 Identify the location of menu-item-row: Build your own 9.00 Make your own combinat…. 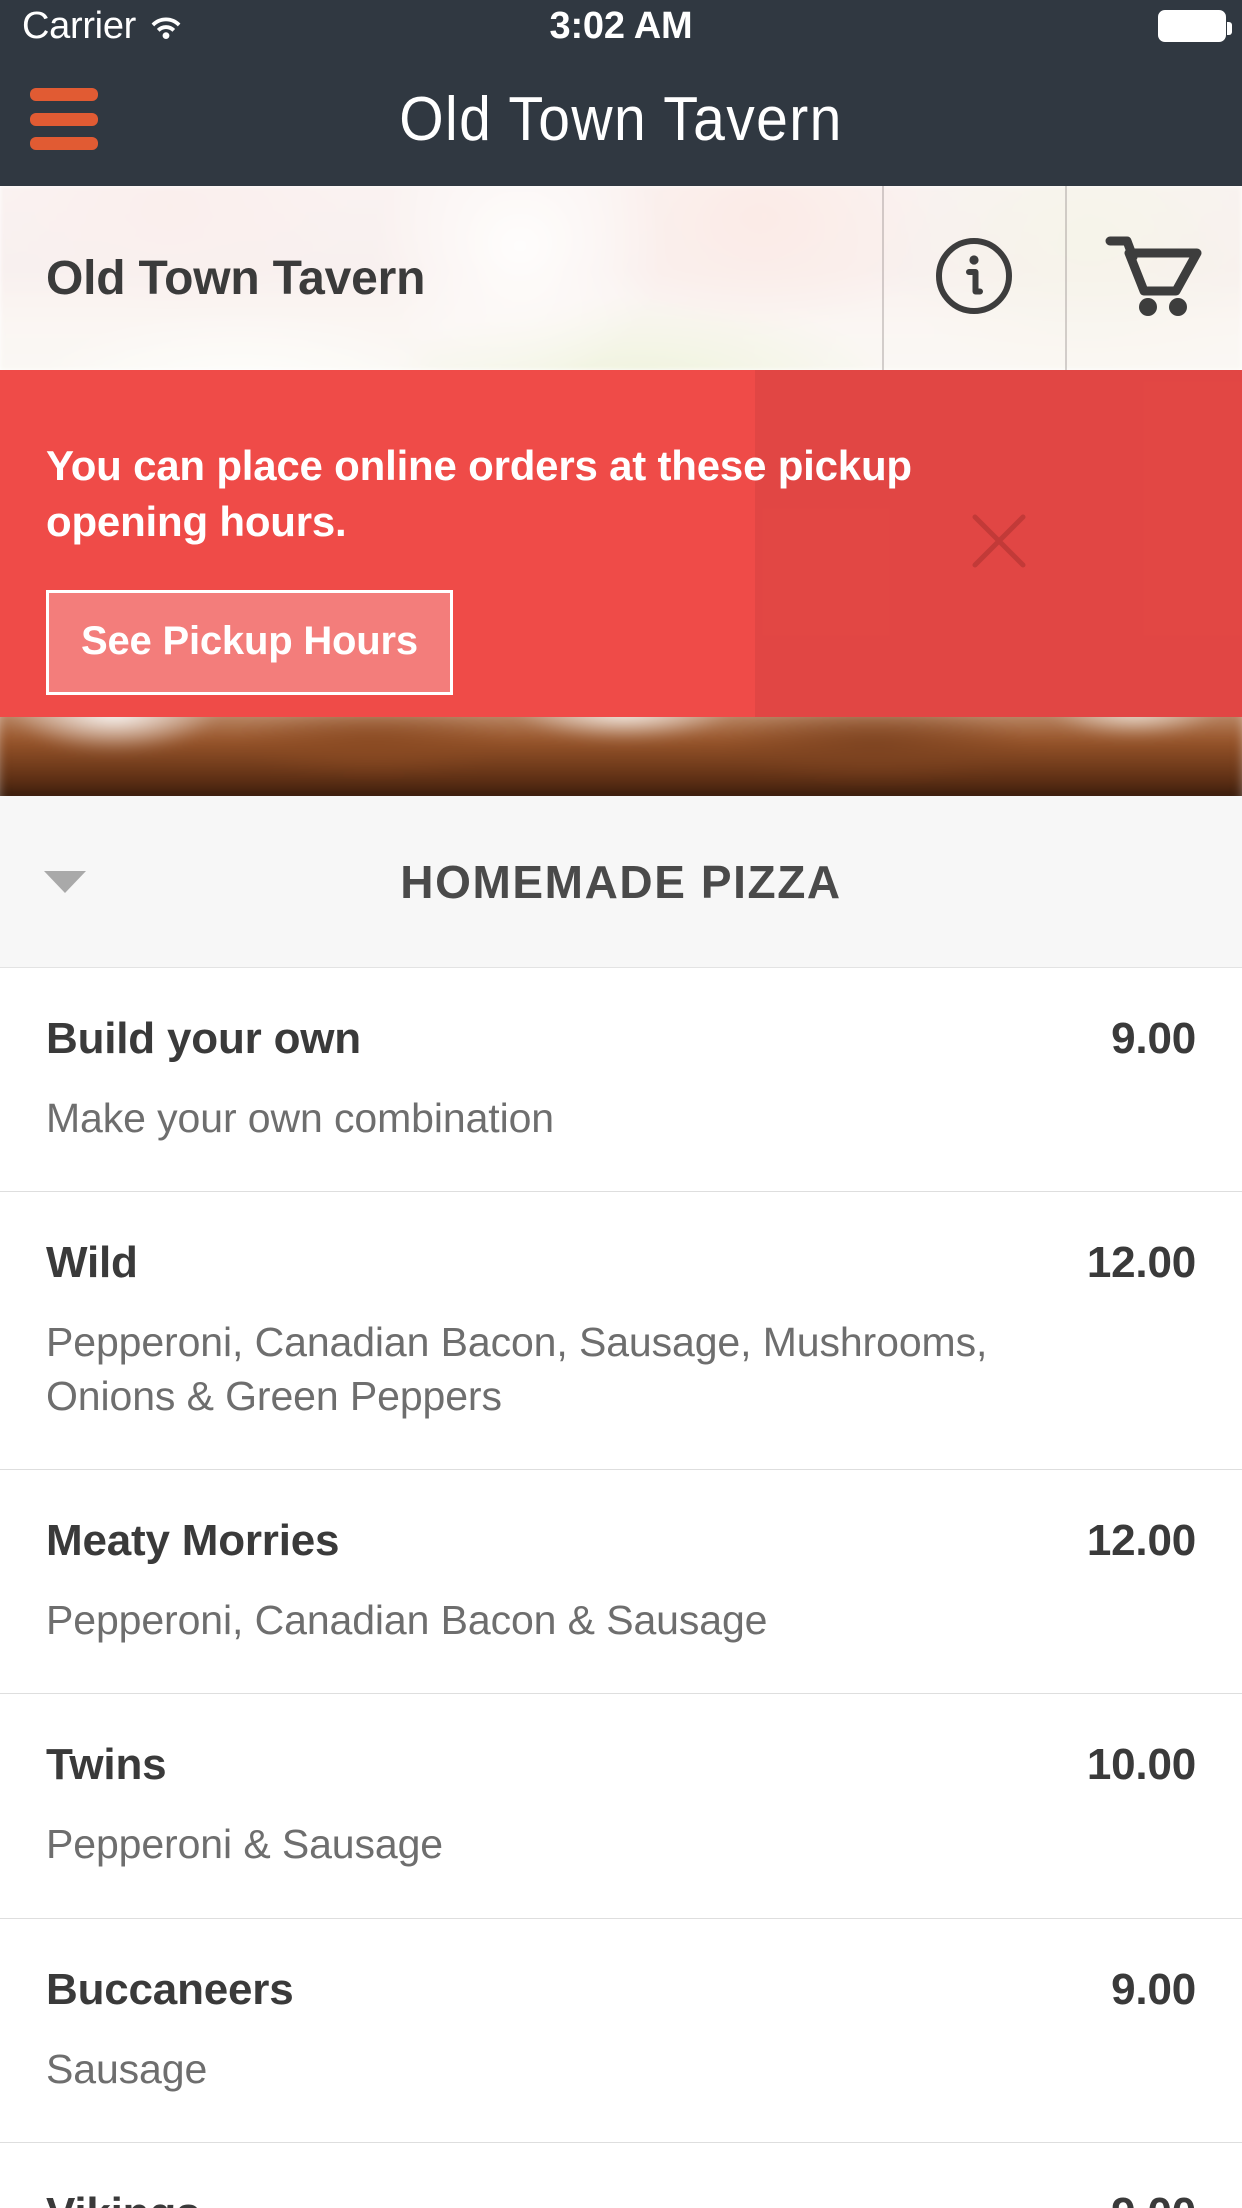
(621, 1080).